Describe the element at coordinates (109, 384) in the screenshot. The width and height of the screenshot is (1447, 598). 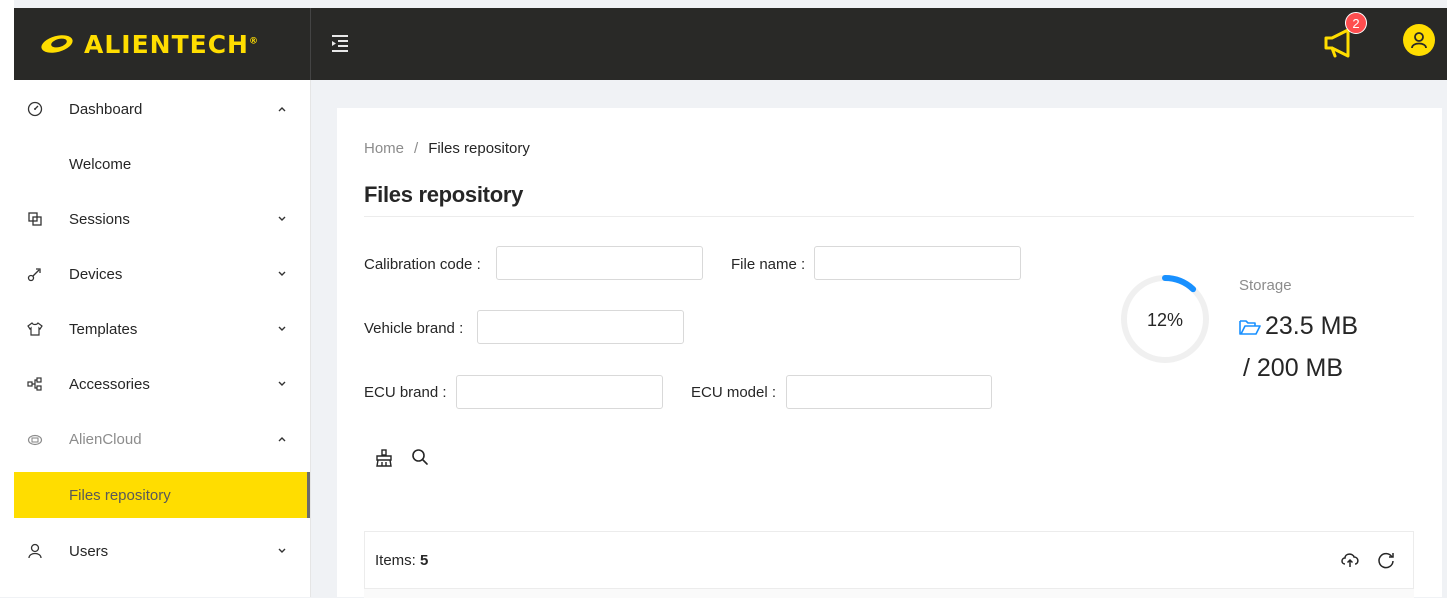
I see `sidebar-item-label: Accessories` at that location.